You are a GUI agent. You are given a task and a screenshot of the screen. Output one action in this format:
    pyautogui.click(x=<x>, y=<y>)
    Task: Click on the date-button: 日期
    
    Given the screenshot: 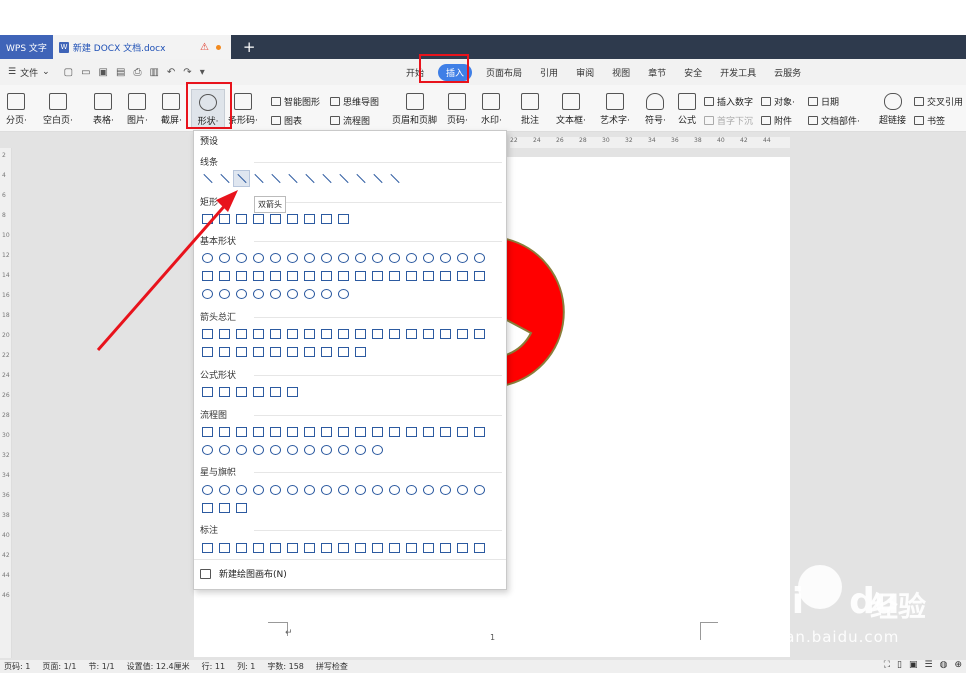 What is the action you would take?
    pyautogui.click(x=823, y=101)
    